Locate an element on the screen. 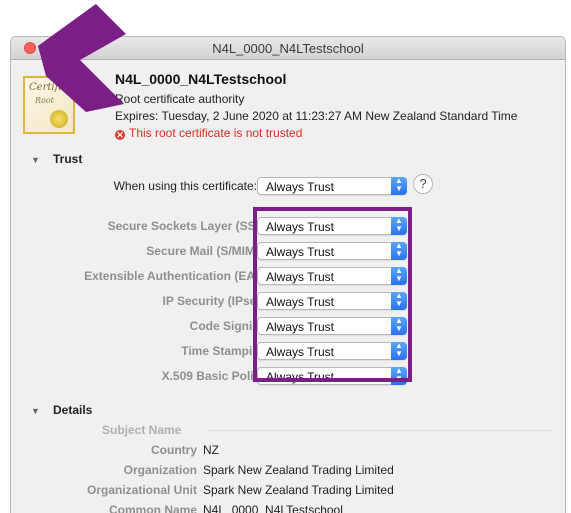 This screenshot has width=571, height=513. annotation-arrow-icon is located at coordinates (82, 58).